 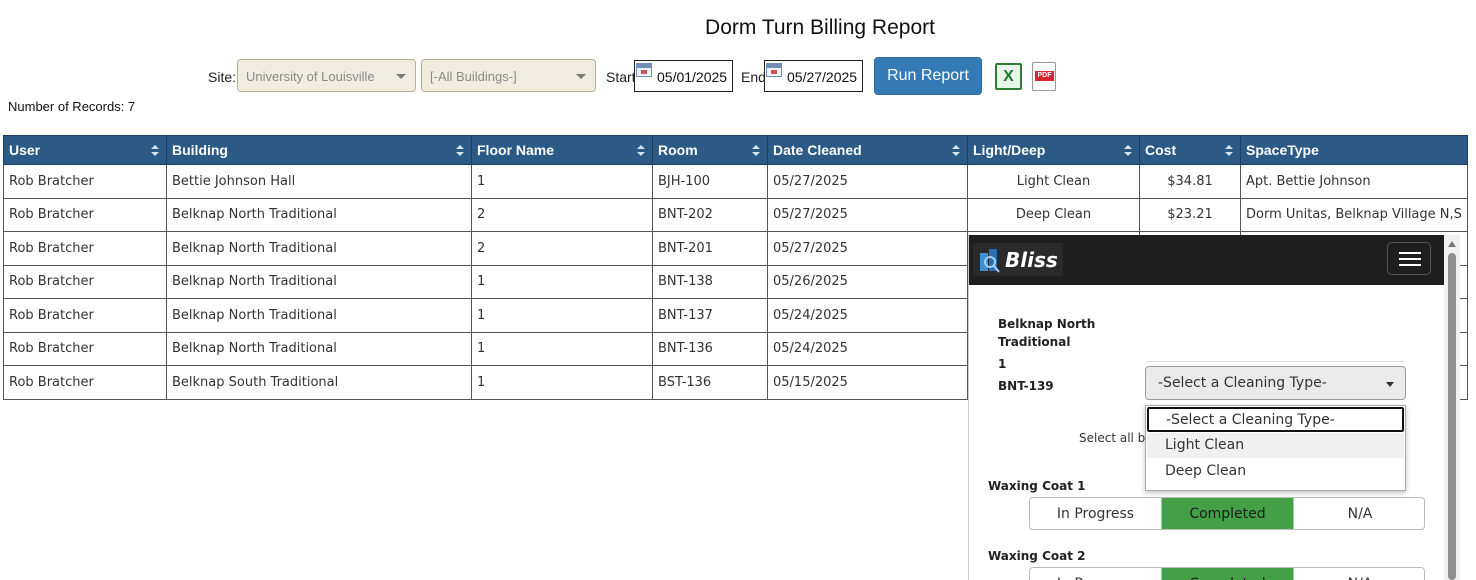 I want to click on column-header-label: Cost, so click(x=1161, y=150).